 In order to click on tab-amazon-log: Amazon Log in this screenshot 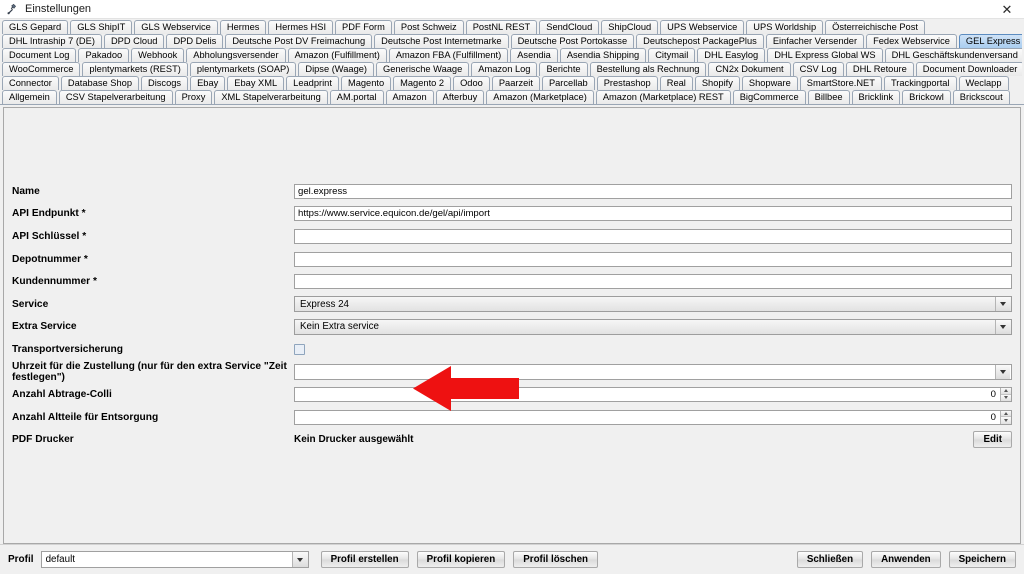, I will do `click(504, 69)`.